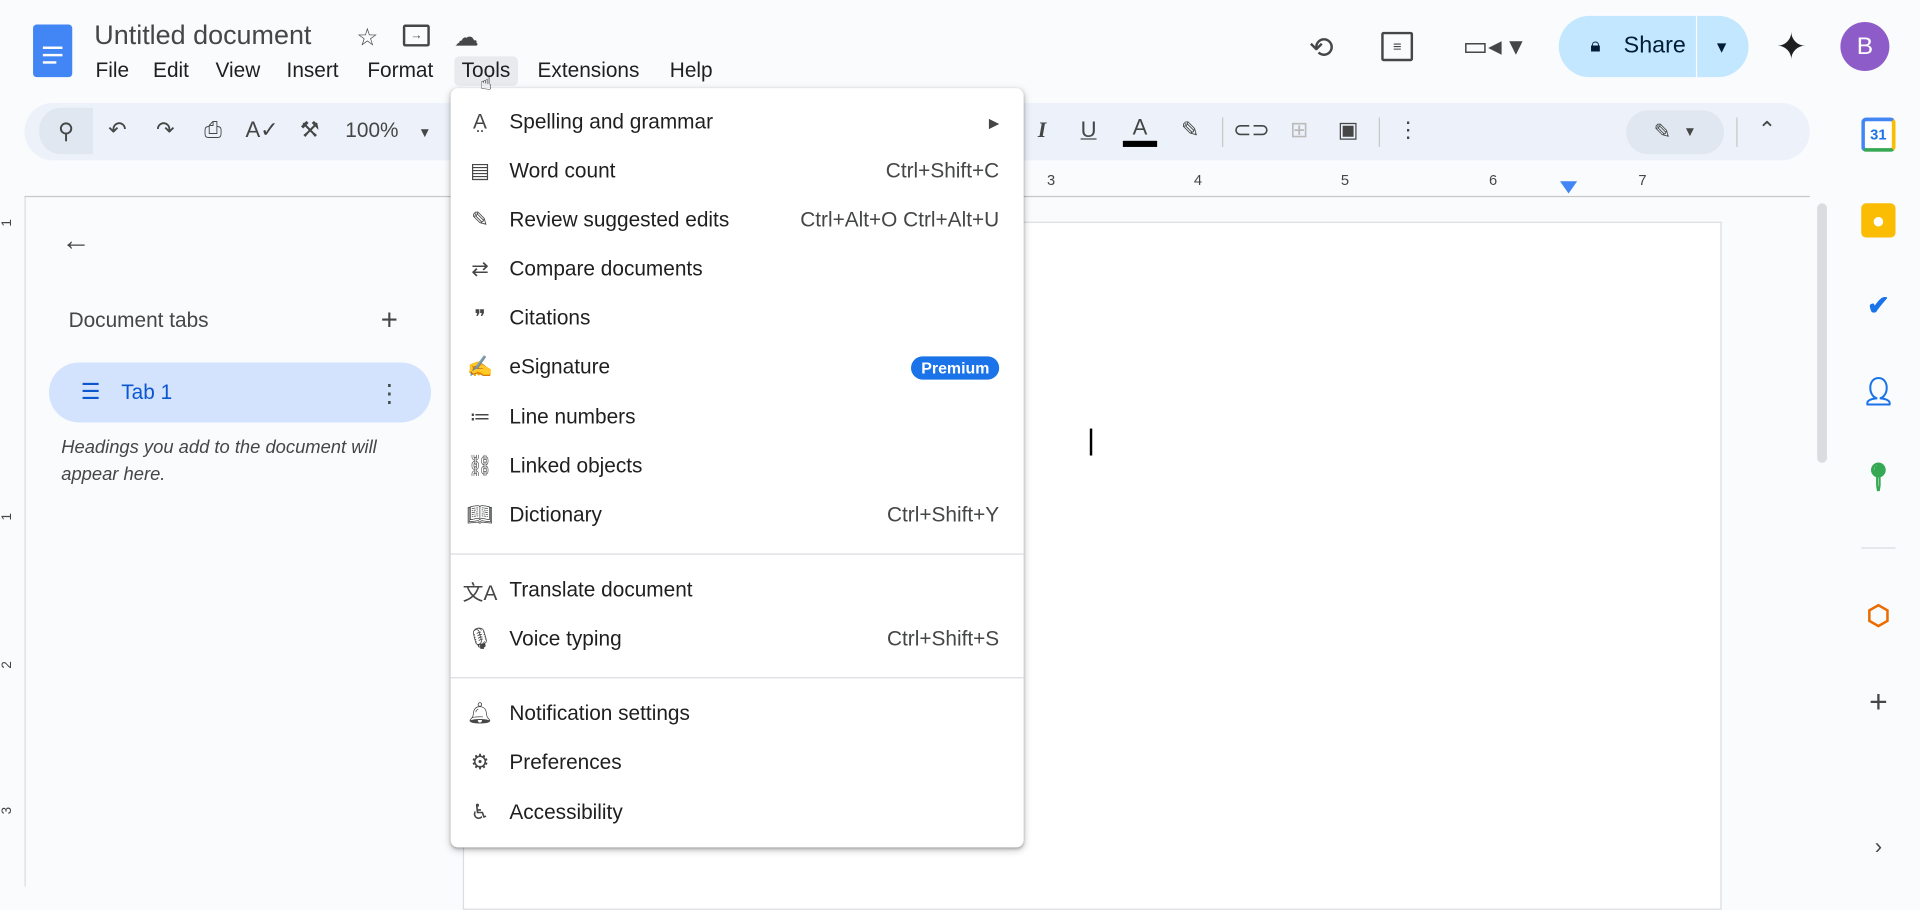 This screenshot has width=1920, height=910. I want to click on translate-icon: 文A, so click(480, 593).